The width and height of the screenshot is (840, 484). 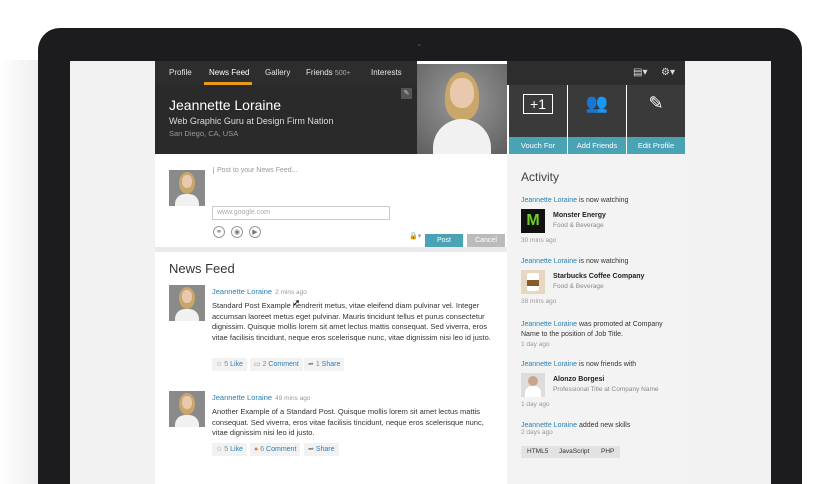 I want to click on post-header: Jeannette Loraine 49 mins ago, so click(x=261, y=397).